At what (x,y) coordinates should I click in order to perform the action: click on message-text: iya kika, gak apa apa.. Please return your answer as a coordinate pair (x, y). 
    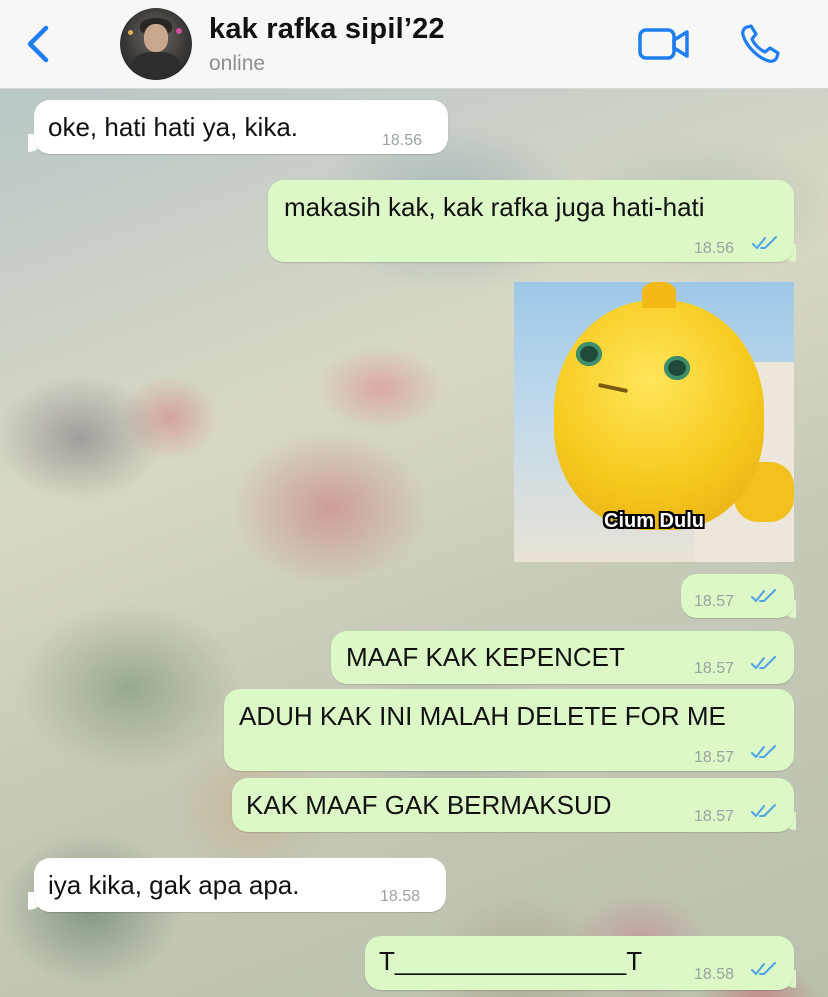
    Looking at the image, I should click on (174, 885).